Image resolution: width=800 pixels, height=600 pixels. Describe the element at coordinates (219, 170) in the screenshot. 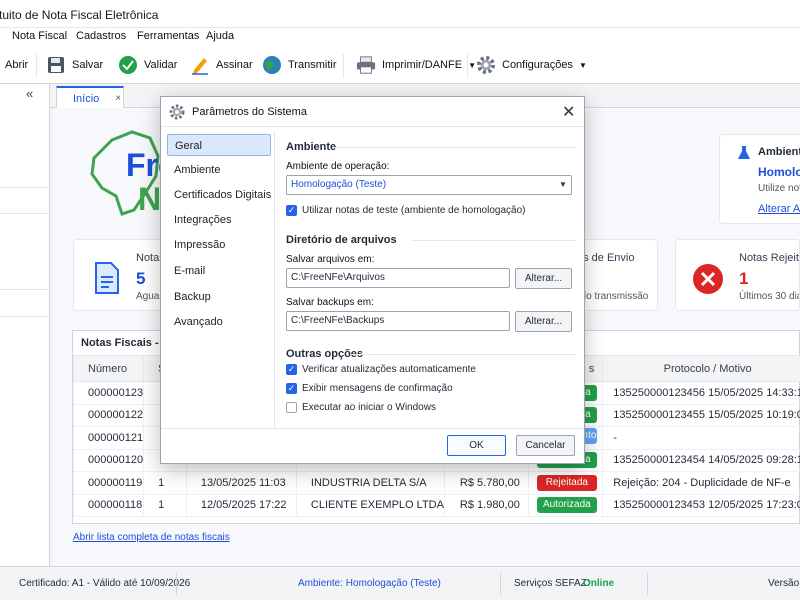

I see `nav-item-ambiente: Ambiente` at that location.